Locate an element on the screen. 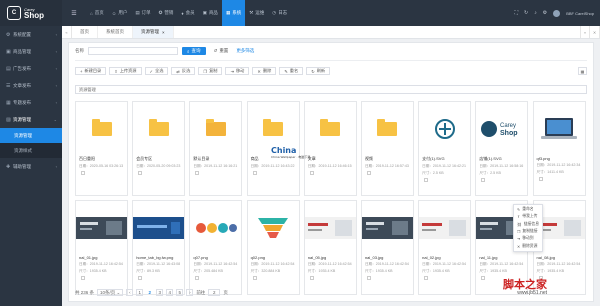  file-name: 会员专区 is located at coordinates (158, 159).